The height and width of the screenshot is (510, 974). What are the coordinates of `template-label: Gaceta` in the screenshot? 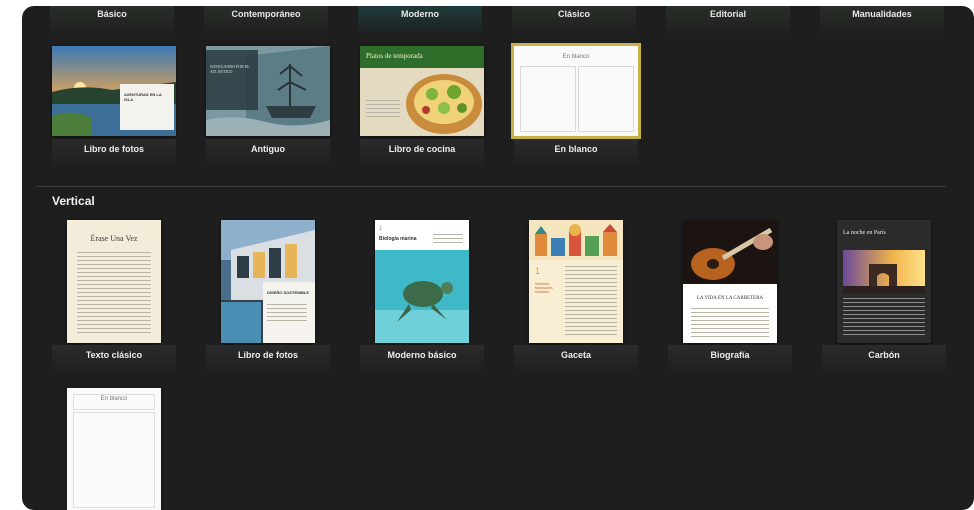 It's located at (576, 355).